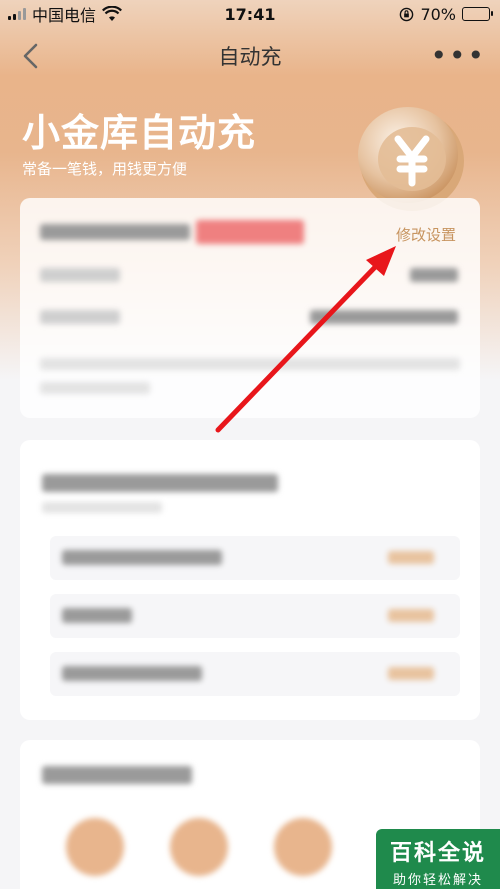  I want to click on hero-subtitle: 常备一笔钱，用钱更方便, so click(105, 169).